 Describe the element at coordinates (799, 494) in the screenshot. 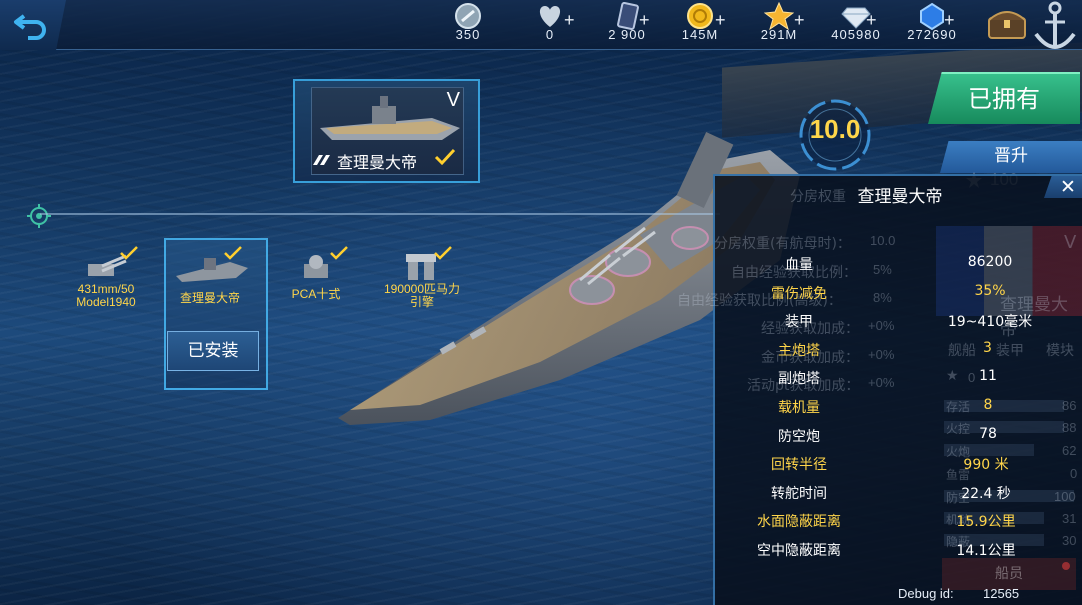

I see `stat-label: 转舵时间` at that location.